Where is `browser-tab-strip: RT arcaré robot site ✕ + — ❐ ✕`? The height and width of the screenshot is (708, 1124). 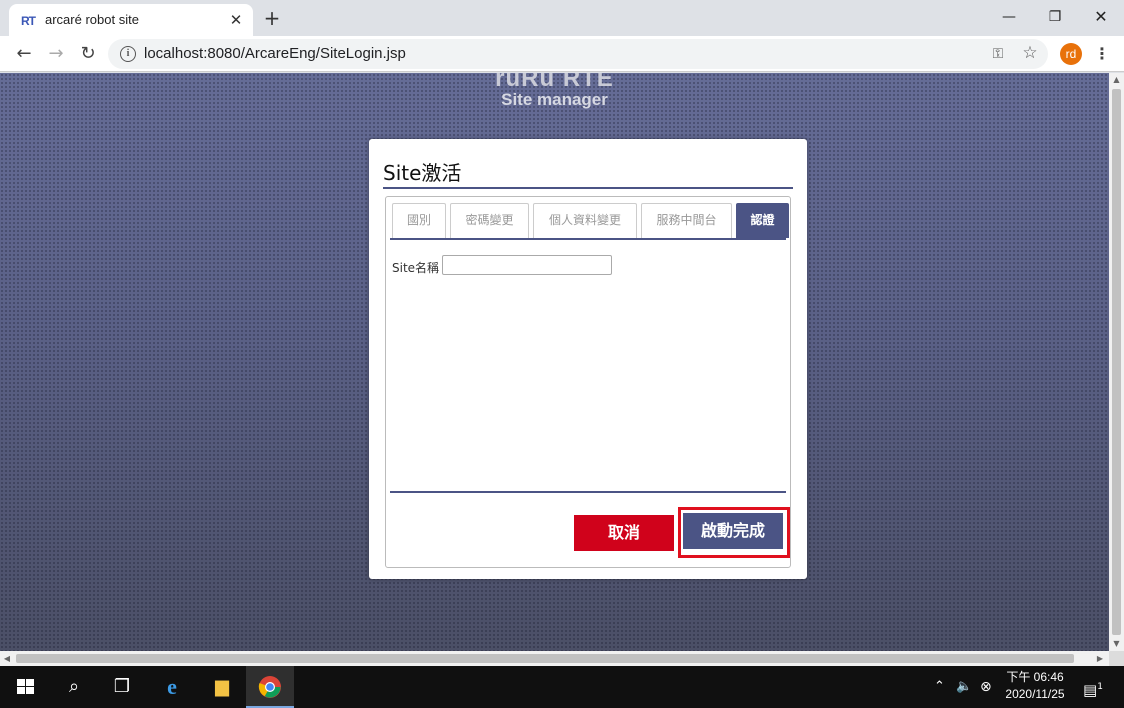 browser-tab-strip: RT arcaré robot site ✕ + — ❐ ✕ is located at coordinates (562, 18).